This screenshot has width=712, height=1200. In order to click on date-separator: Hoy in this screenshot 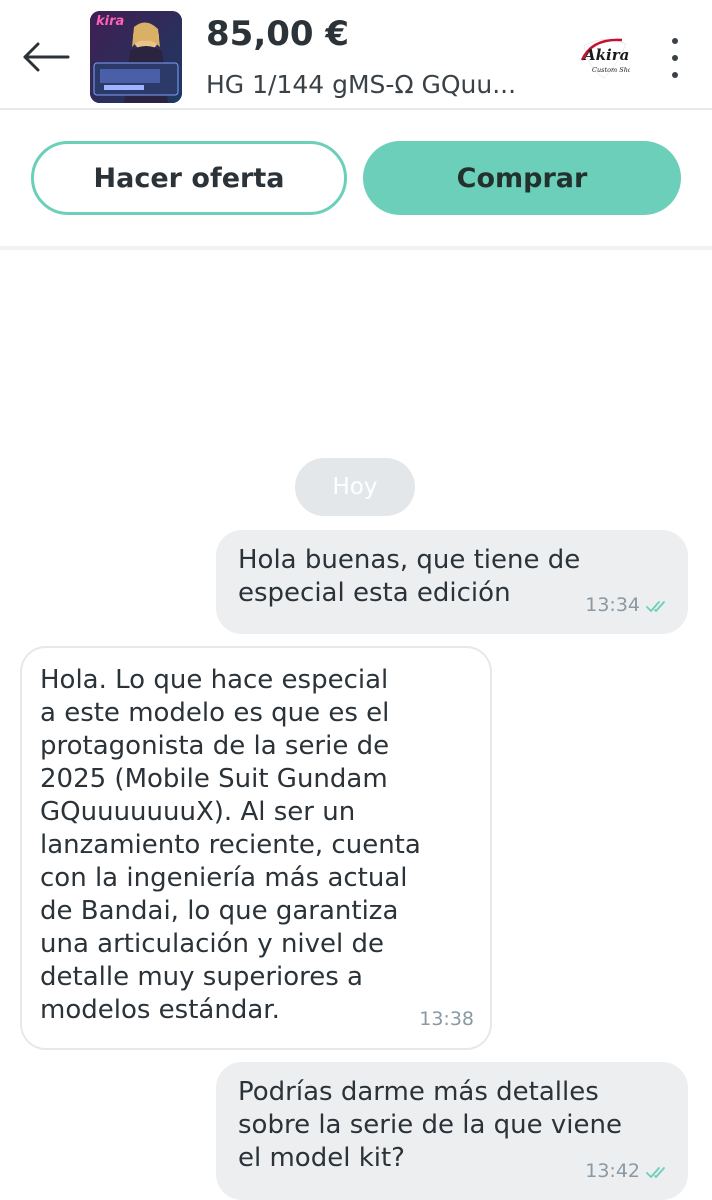, I will do `click(355, 487)`.